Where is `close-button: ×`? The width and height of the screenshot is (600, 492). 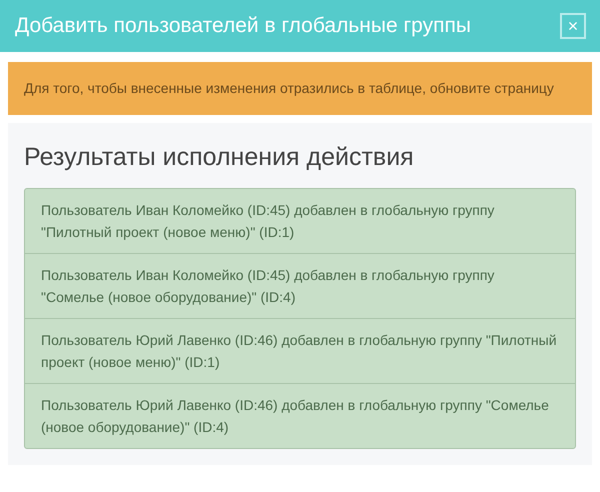 close-button: × is located at coordinates (573, 26).